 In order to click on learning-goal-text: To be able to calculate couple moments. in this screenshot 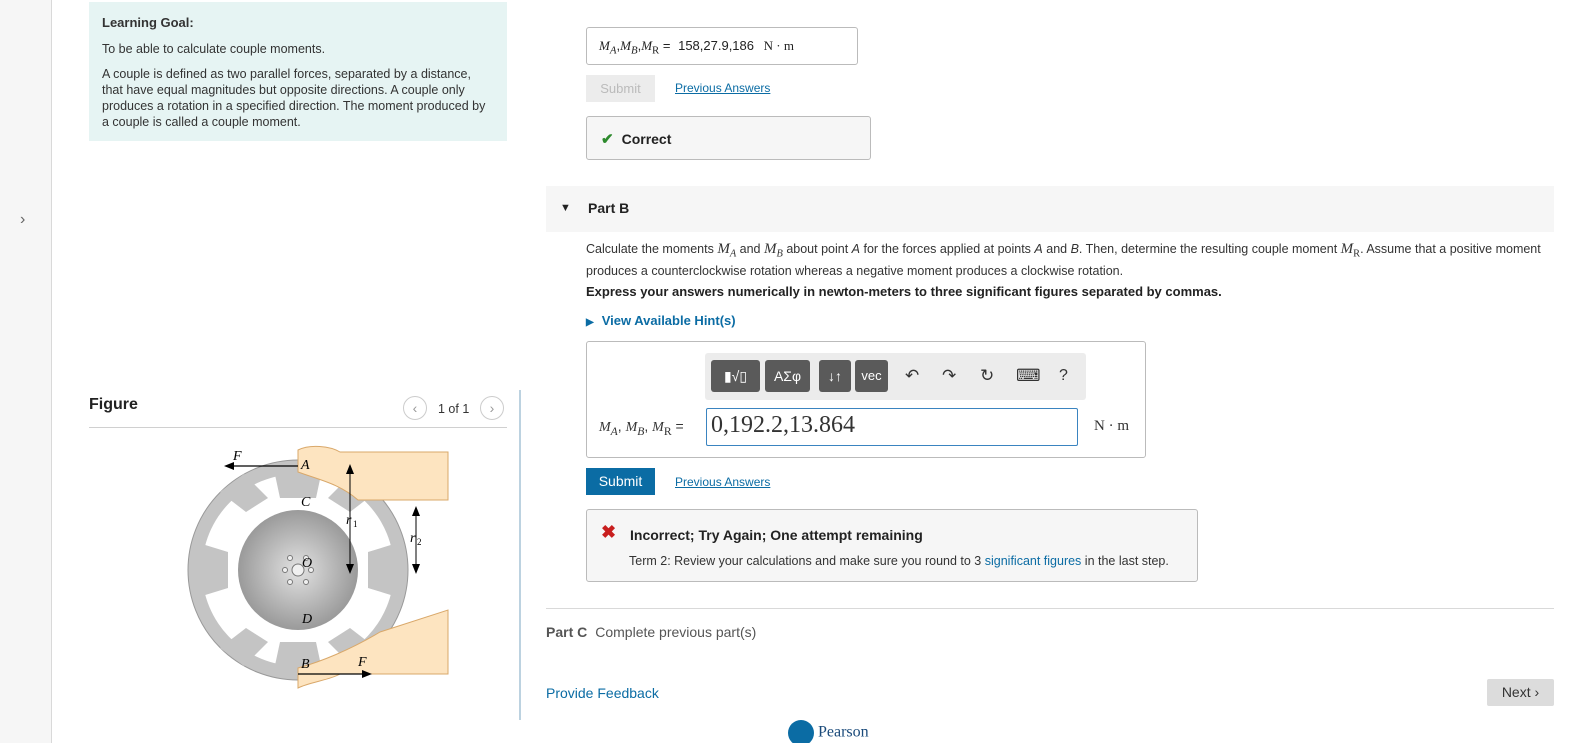, I will do `click(214, 49)`.